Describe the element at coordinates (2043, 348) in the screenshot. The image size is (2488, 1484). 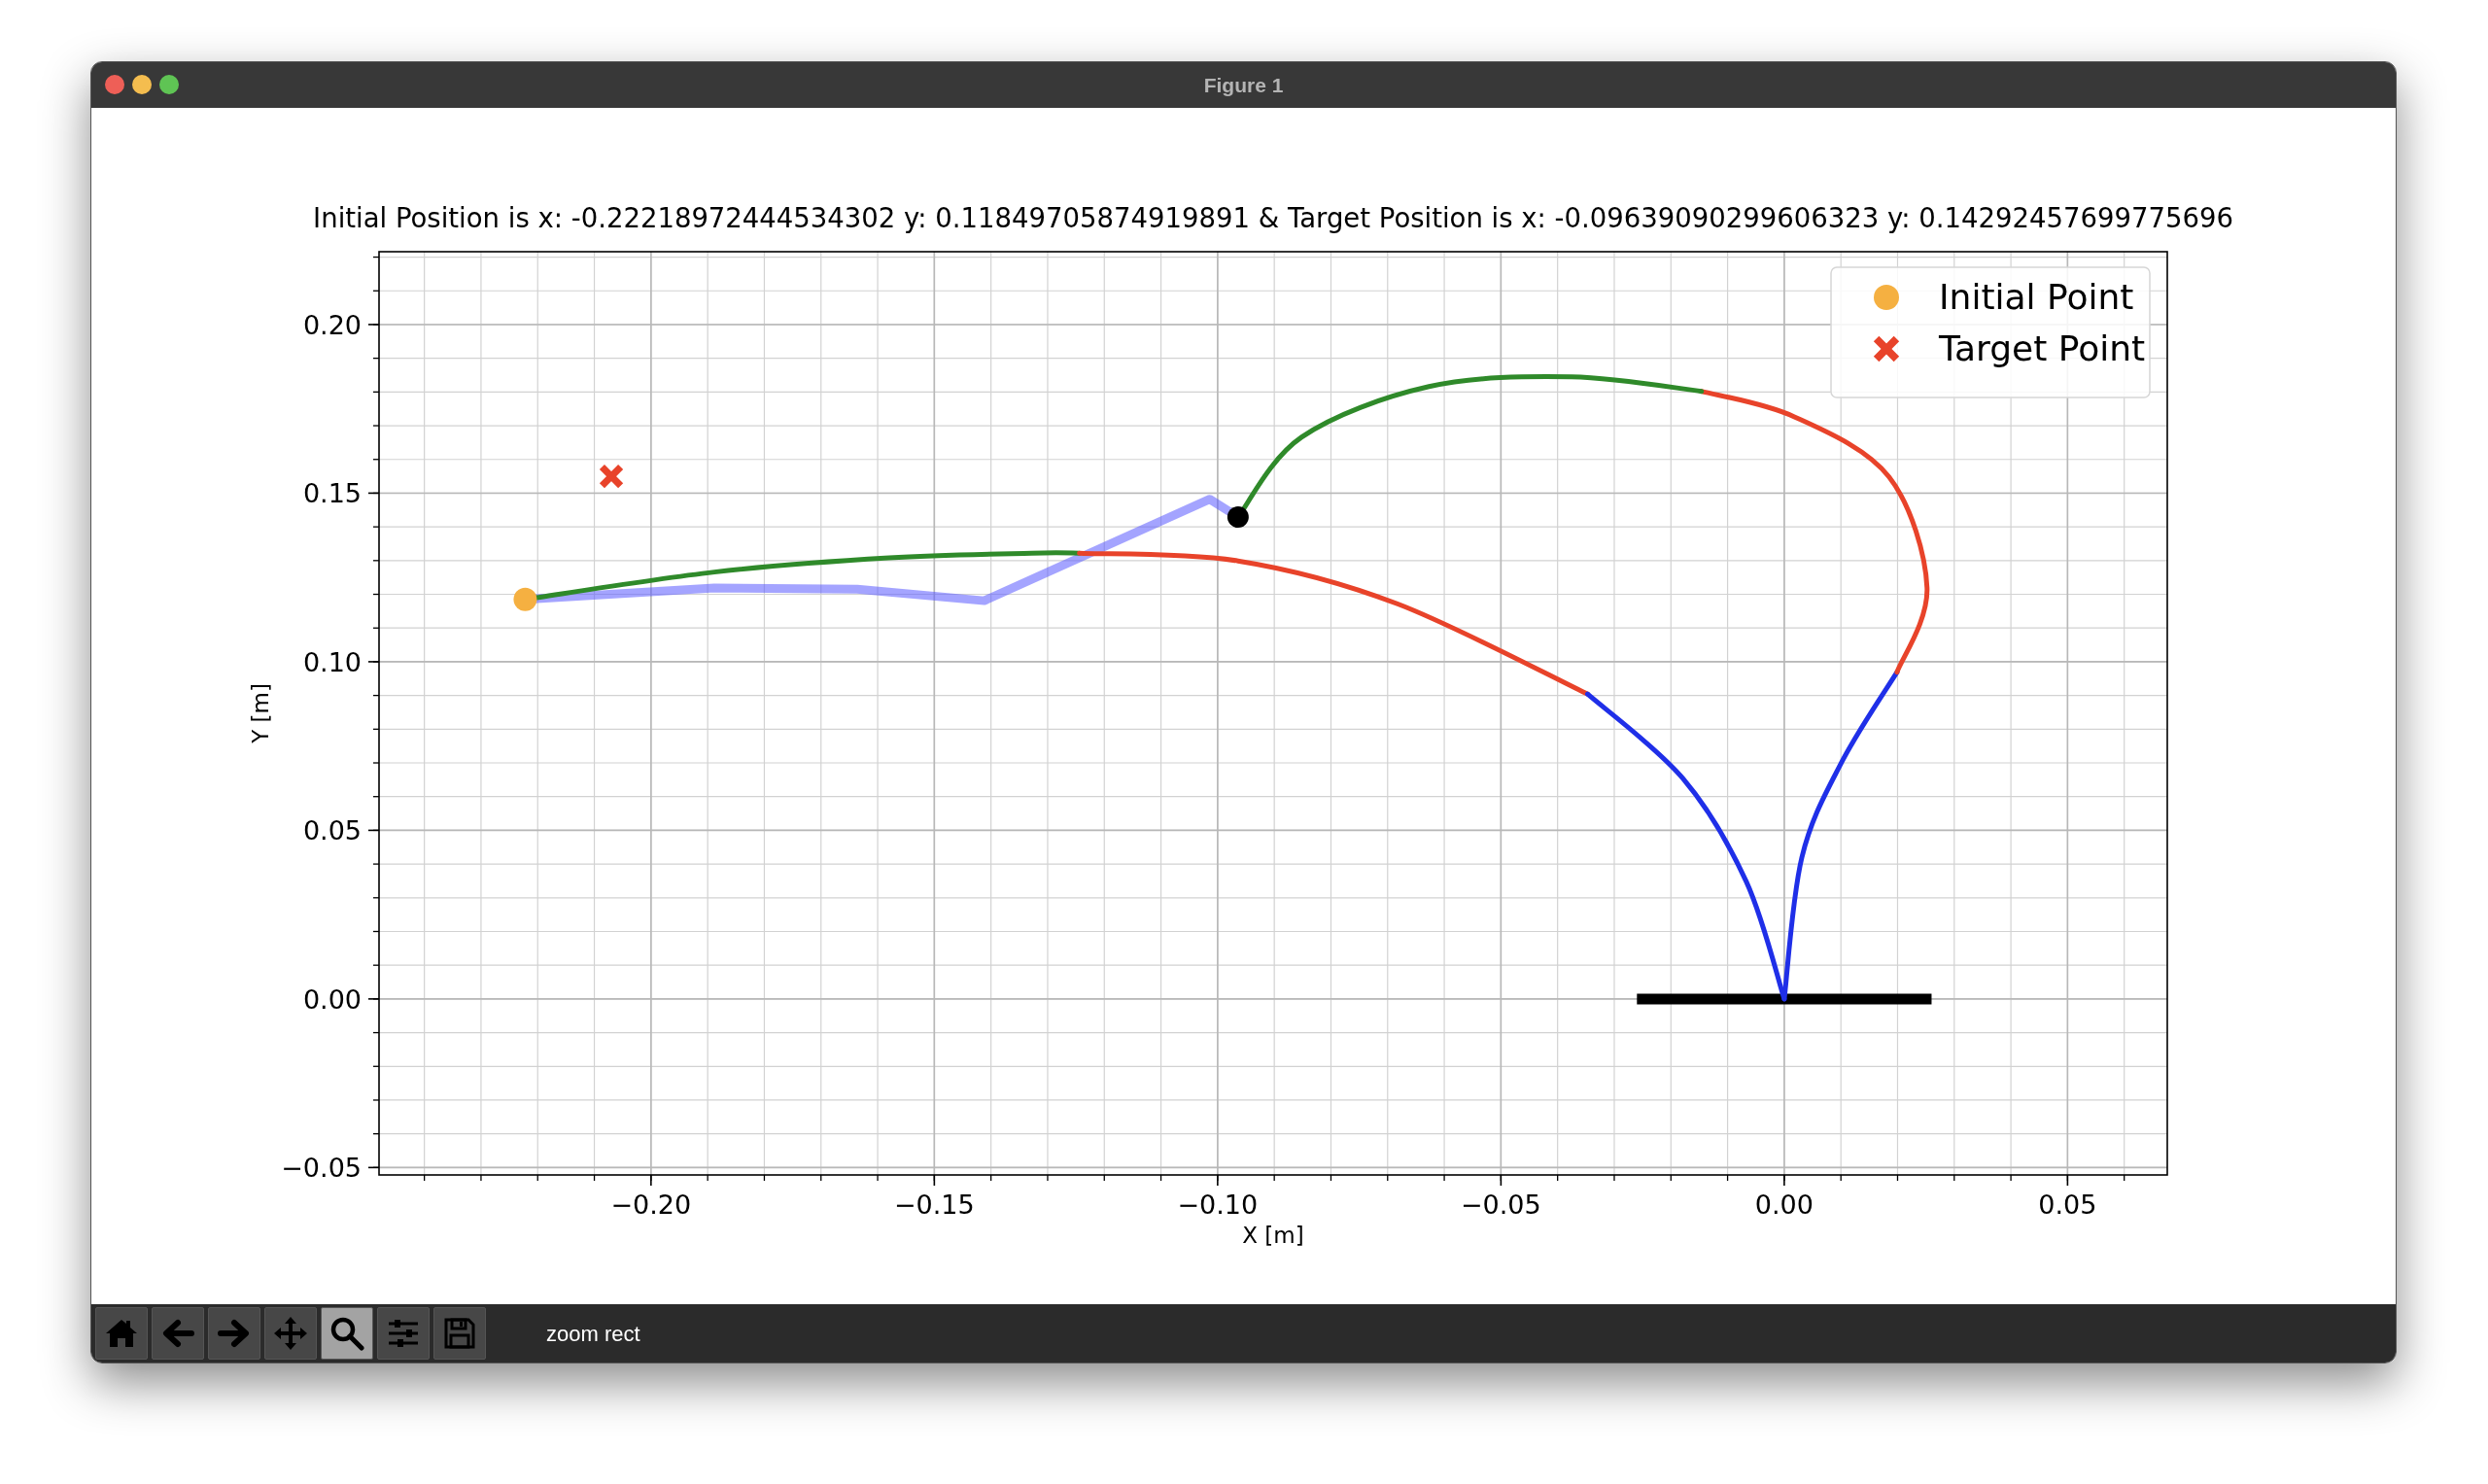
I see `legend-label: Target Point` at that location.